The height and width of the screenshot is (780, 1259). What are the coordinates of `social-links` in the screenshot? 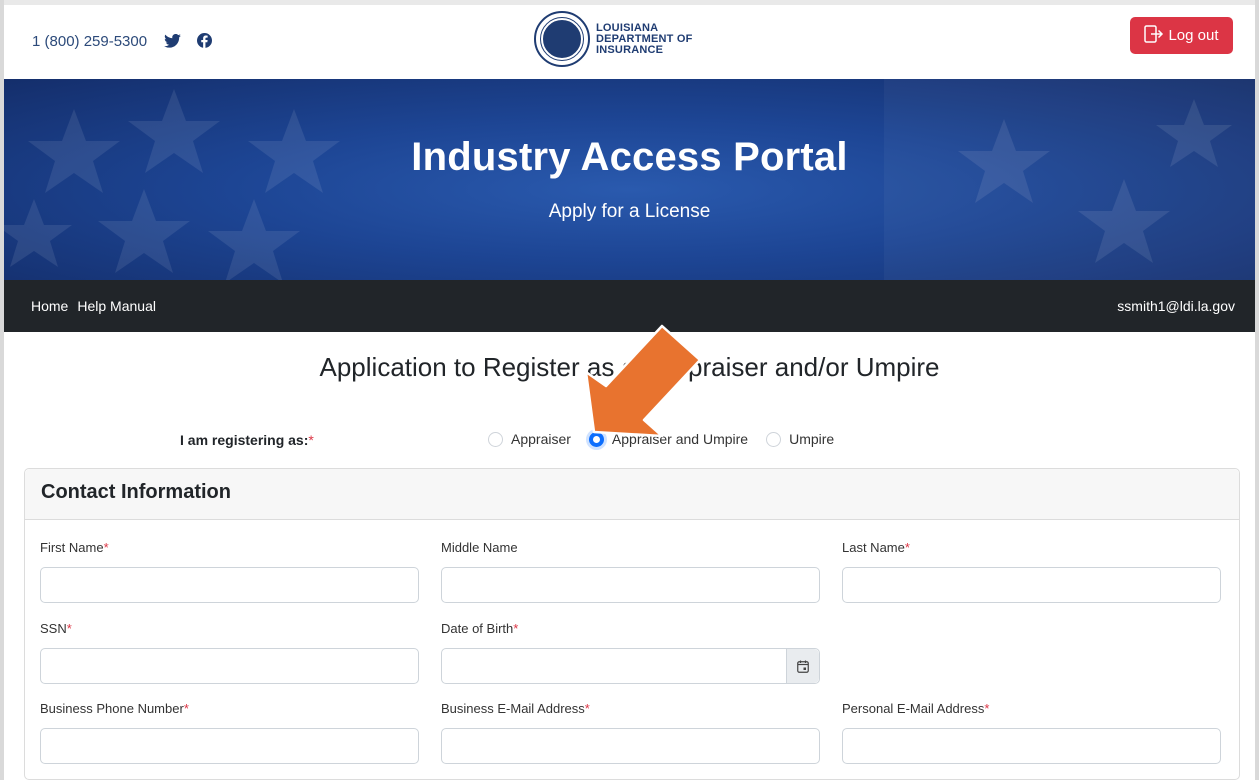 It's located at (188, 40).